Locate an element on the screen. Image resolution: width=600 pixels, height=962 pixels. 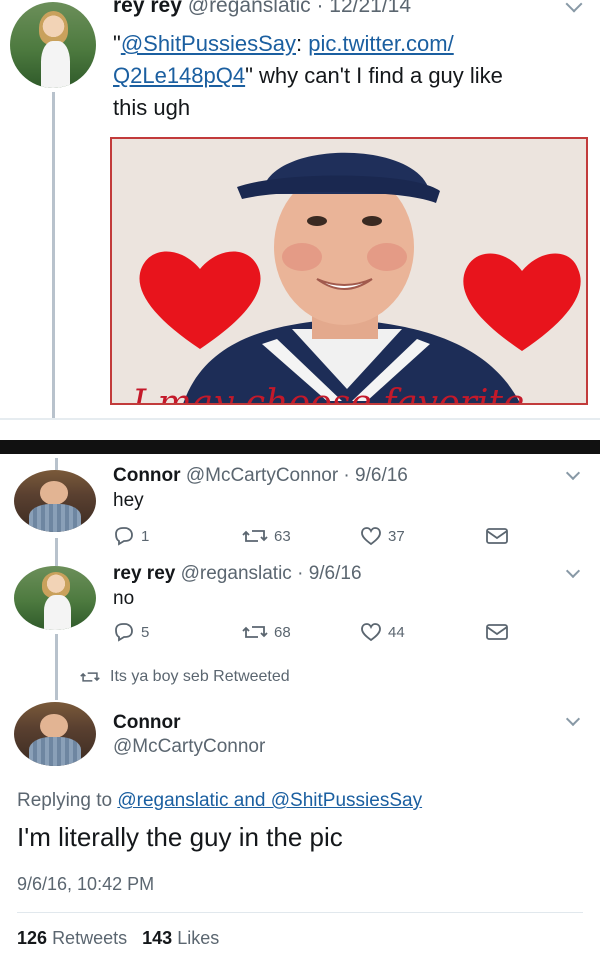
replying-to-prefix: Replying to is located at coordinates (65, 800).